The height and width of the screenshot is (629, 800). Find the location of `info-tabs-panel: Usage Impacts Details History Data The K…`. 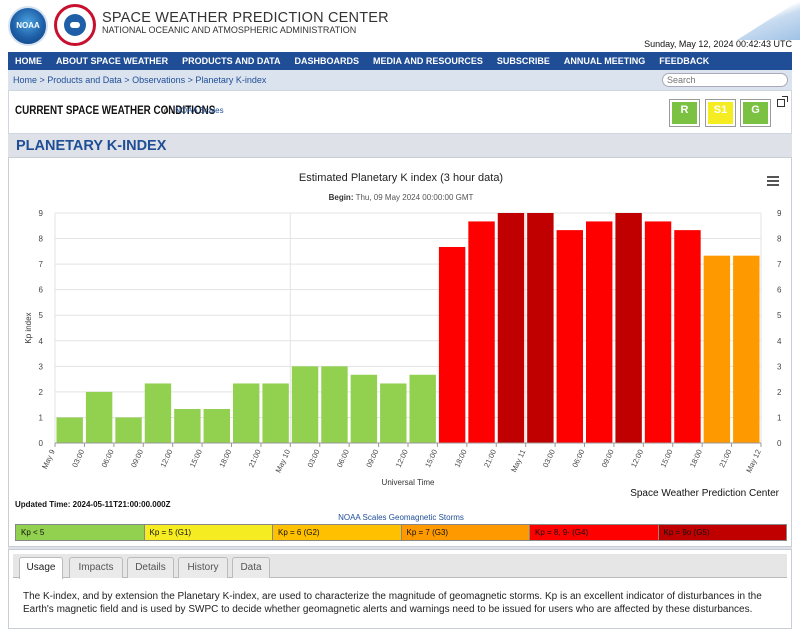

info-tabs-panel: Usage Impacts Details History Data The K… is located at coordinates (400, 589).